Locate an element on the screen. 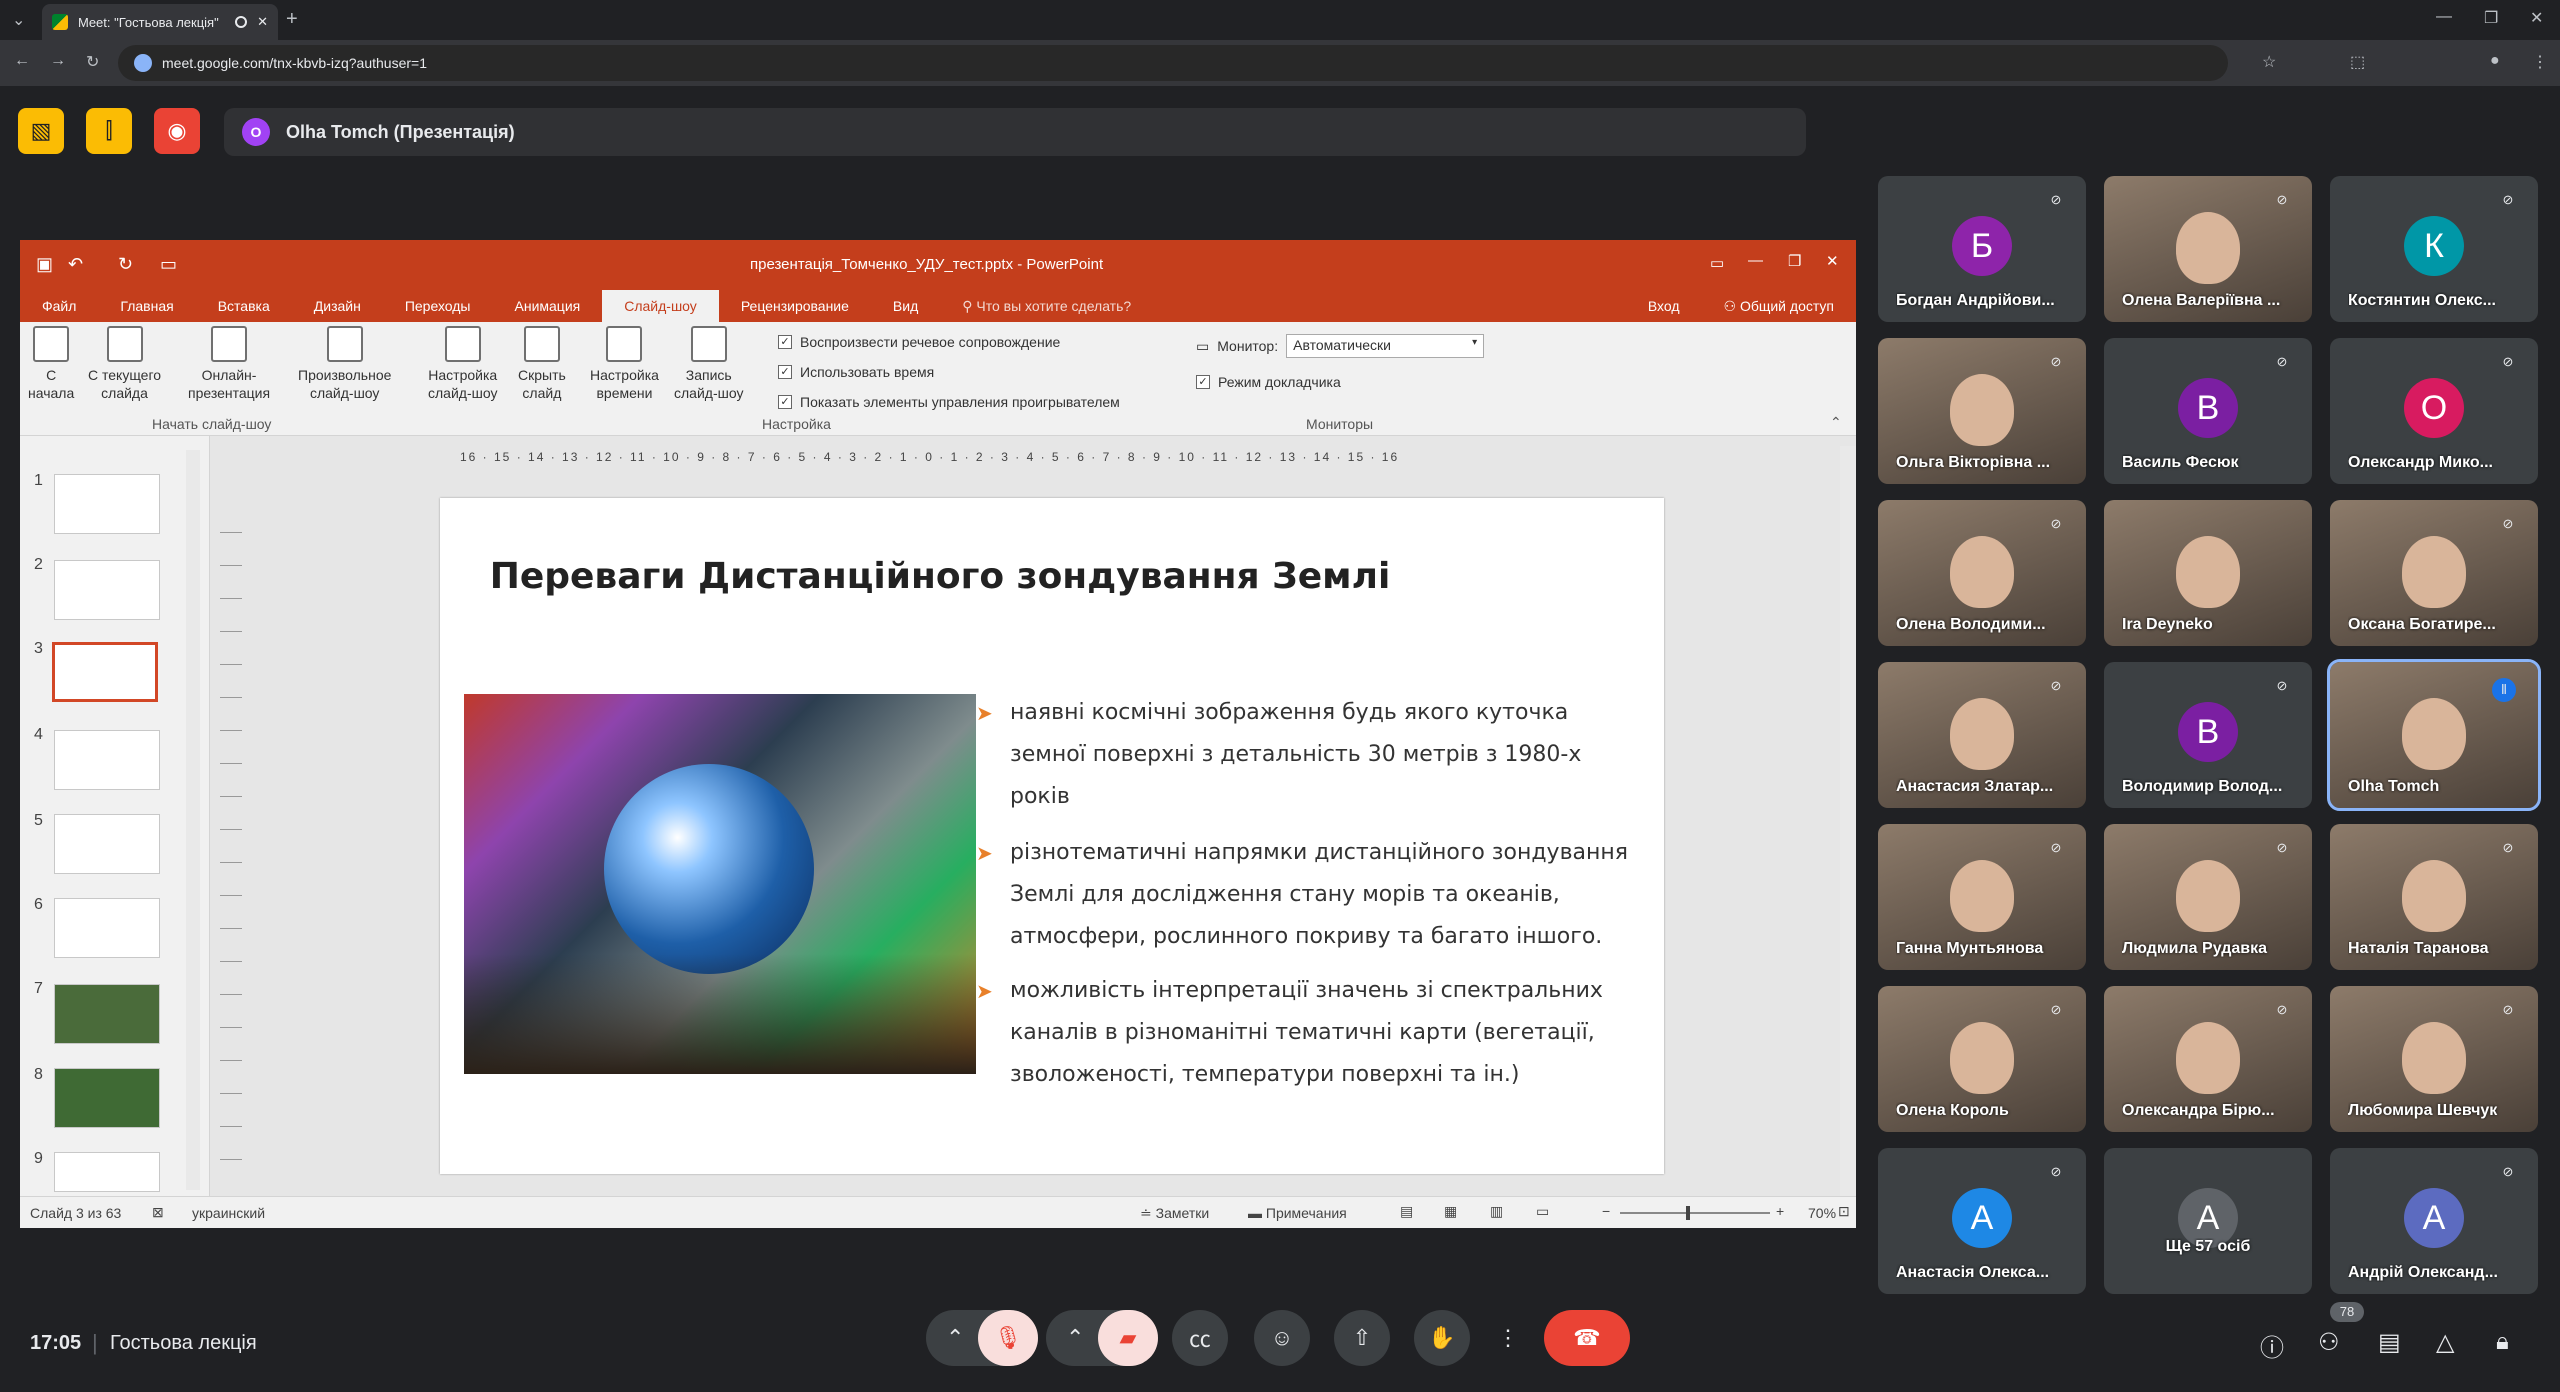 This screenshot has height=1392, width=2560. redo-icon: ↻ is located at coordinates (125, 264).